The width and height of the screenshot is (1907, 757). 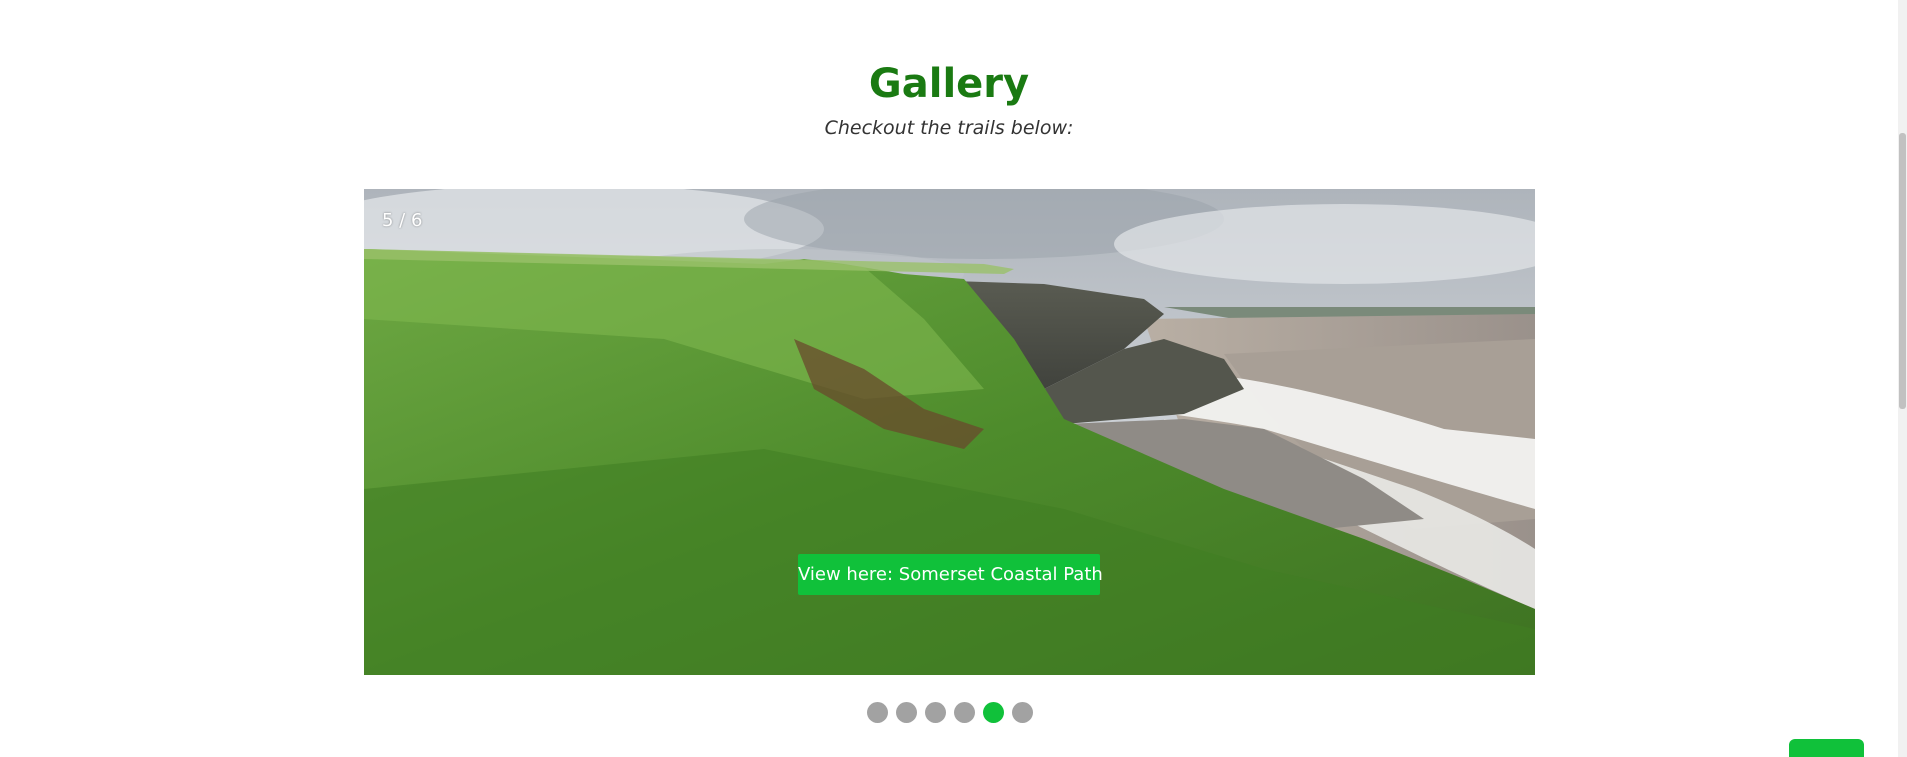 I want to click on slide-counter: 5 / 6, so click(x=402, y=220).